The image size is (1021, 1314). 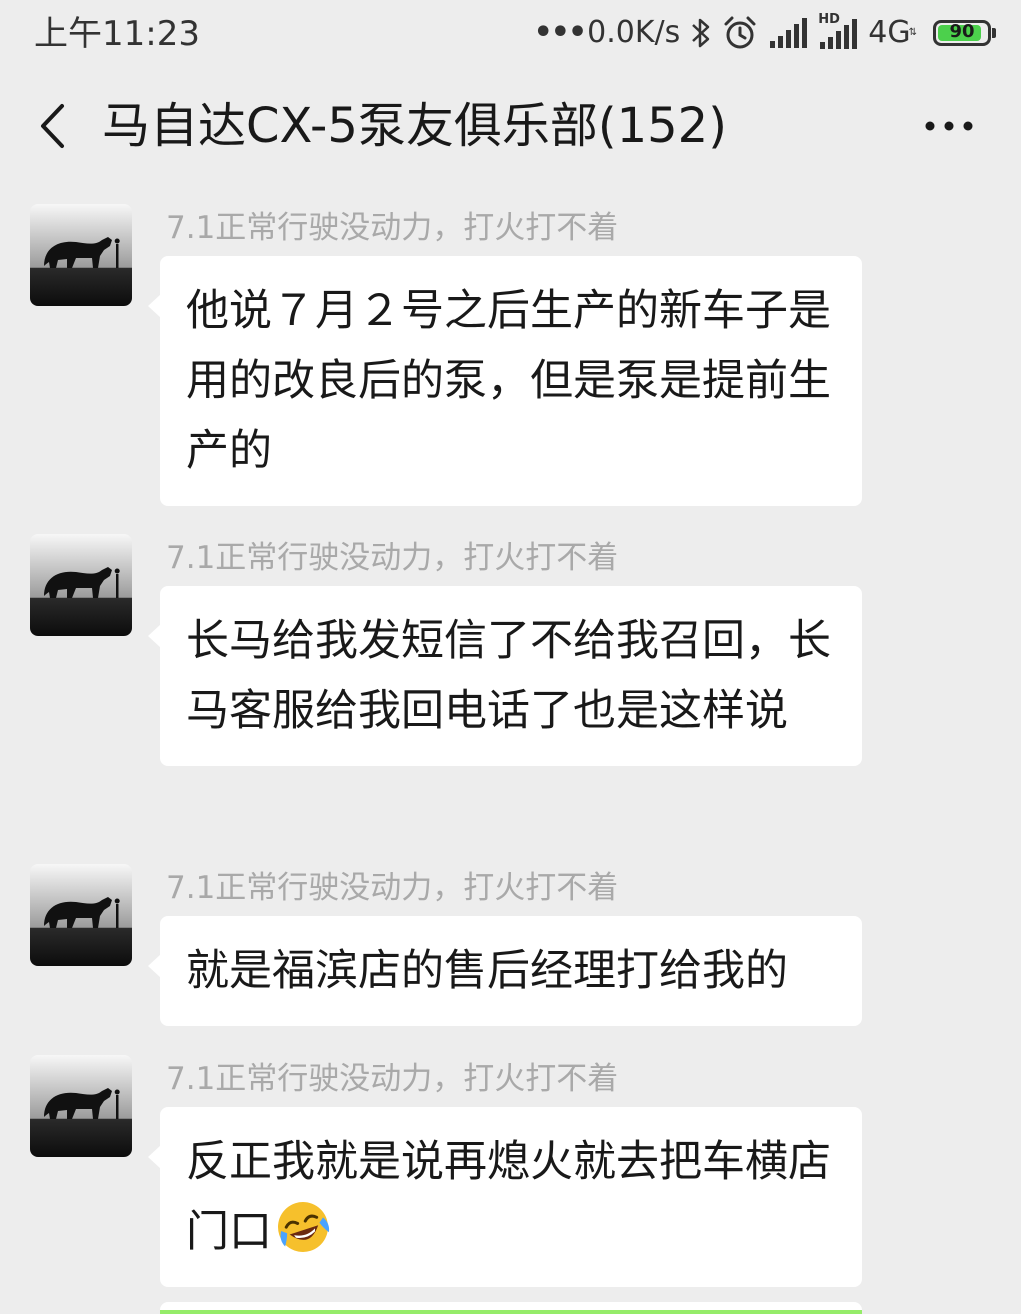 I want to click on message-bubble: 他说７月２号之后生产的新车子是用的改良后的泵，但是泵是提前生产的, so click(x=505, y=381).